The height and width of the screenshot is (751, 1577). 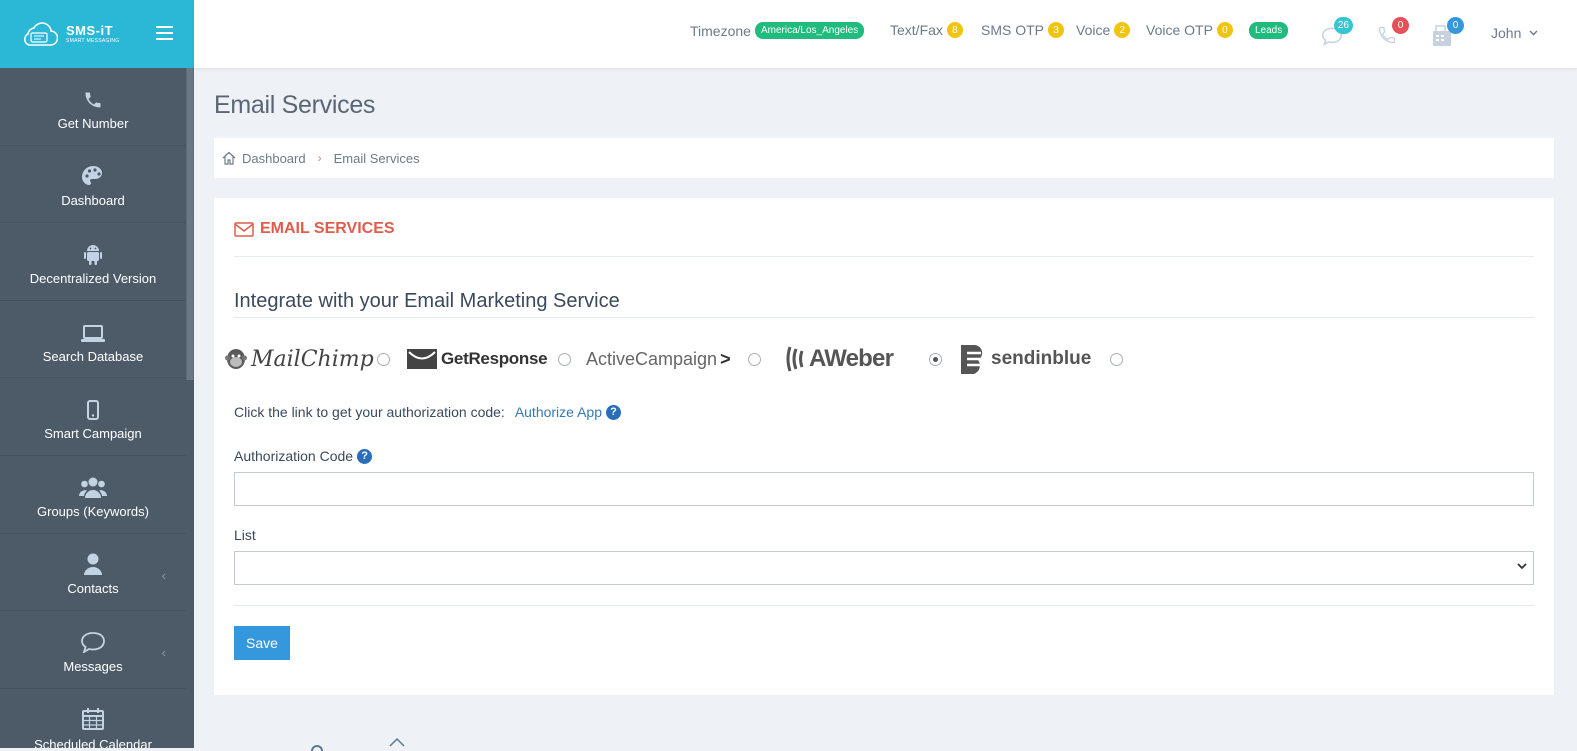 I want to click on sendinblue-name: sendinblue, so click(x=1041, y=358).